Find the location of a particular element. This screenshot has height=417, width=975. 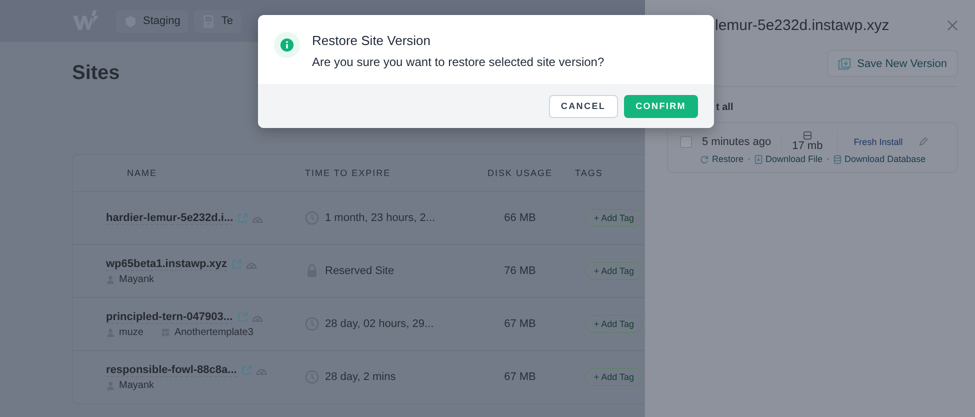

info-icon is located at coordinates (287, 45).